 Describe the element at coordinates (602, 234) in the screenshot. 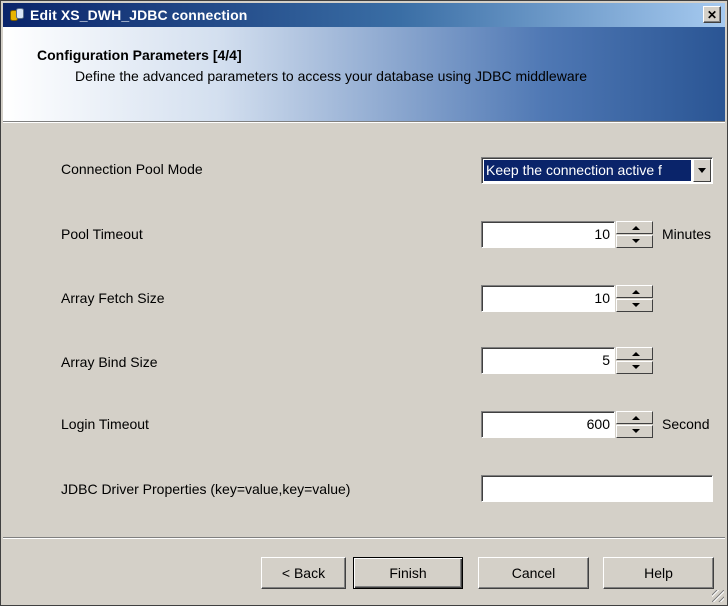

I see `pool-timeout-value: 10` at that location.